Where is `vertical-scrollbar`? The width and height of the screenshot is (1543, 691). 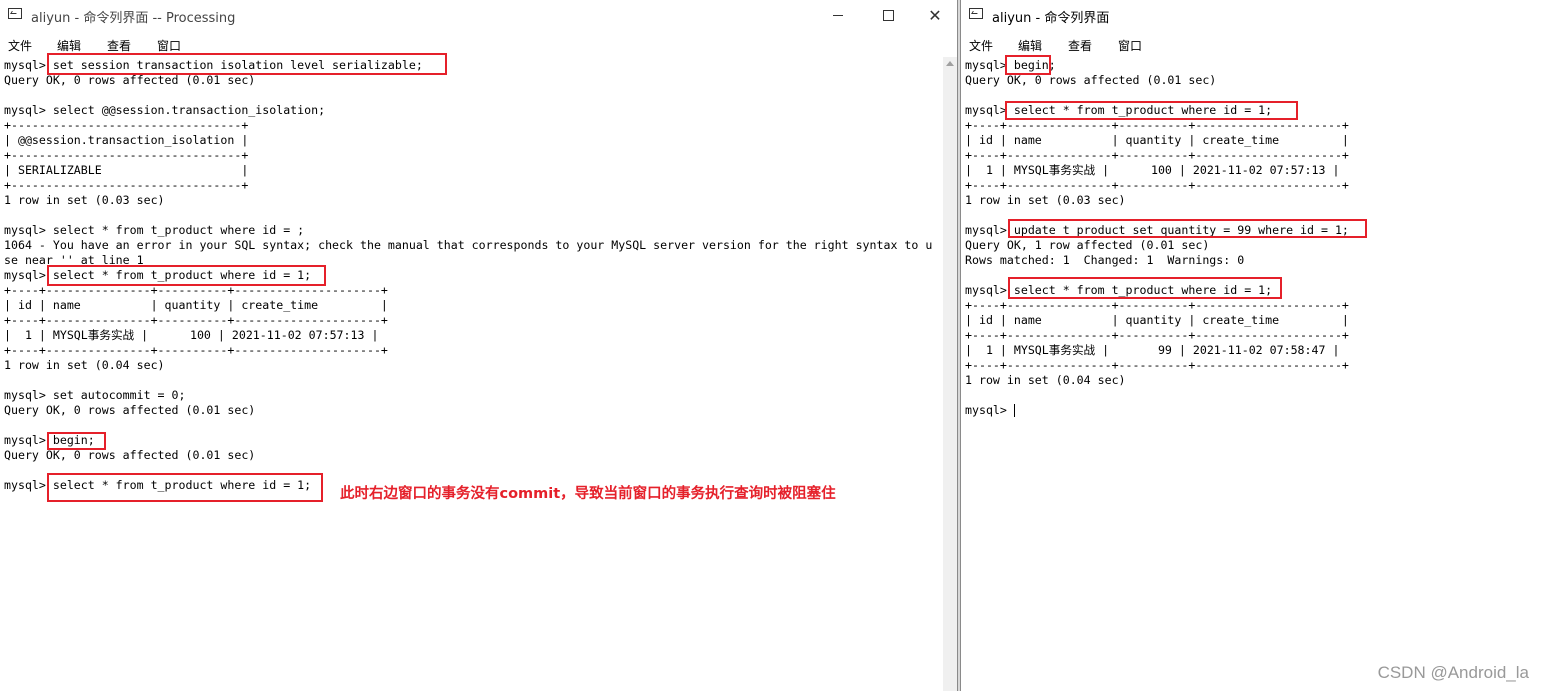
vertical-scrollbar is located at coordinates (950, 374).